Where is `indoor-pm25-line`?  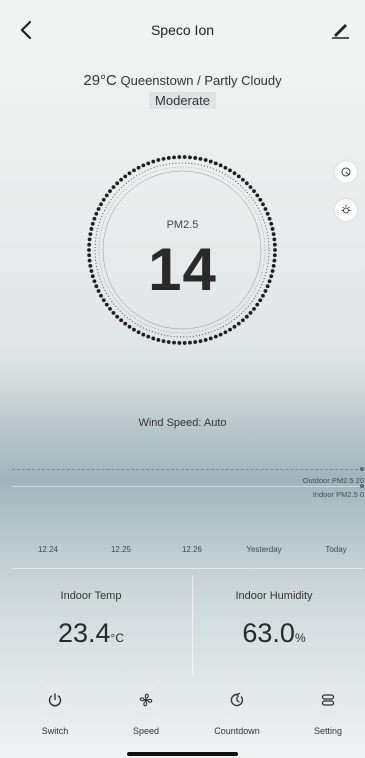
indoor-pm25-line is located at coordinates (187, 486).